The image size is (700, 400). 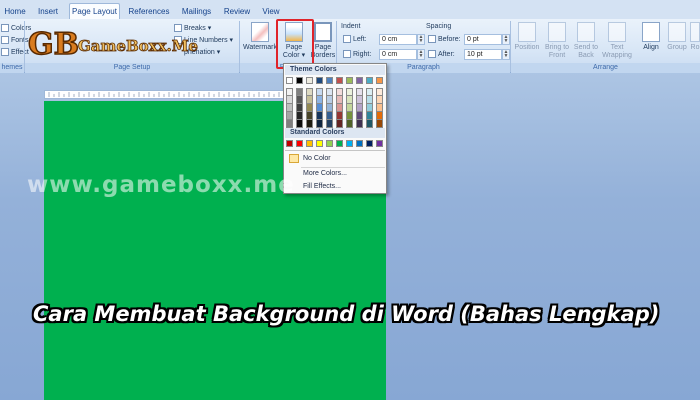 What do you see at coordinates (441, 54) in the screenshot?
I see `spacing-after-label: After:` at bounding box center [441, 54].